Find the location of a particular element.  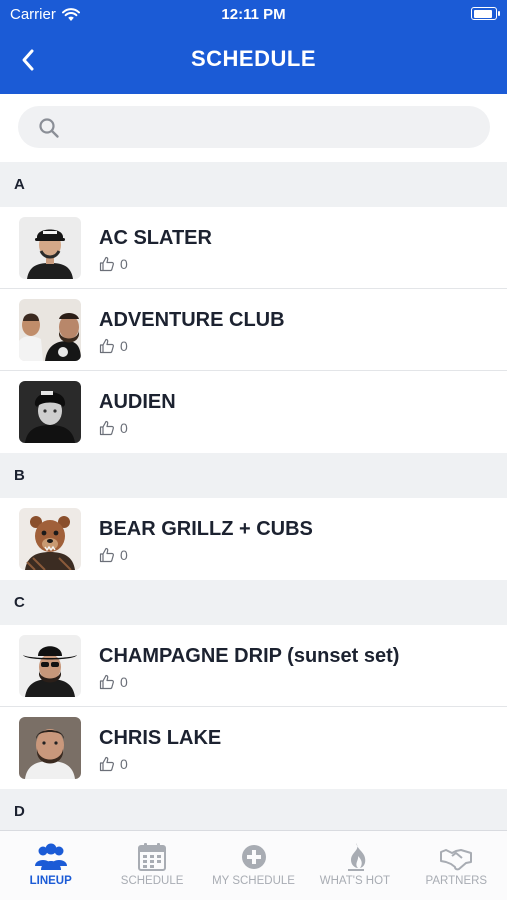

status-time: 12:11 PM is located at coordinates (253, 14).